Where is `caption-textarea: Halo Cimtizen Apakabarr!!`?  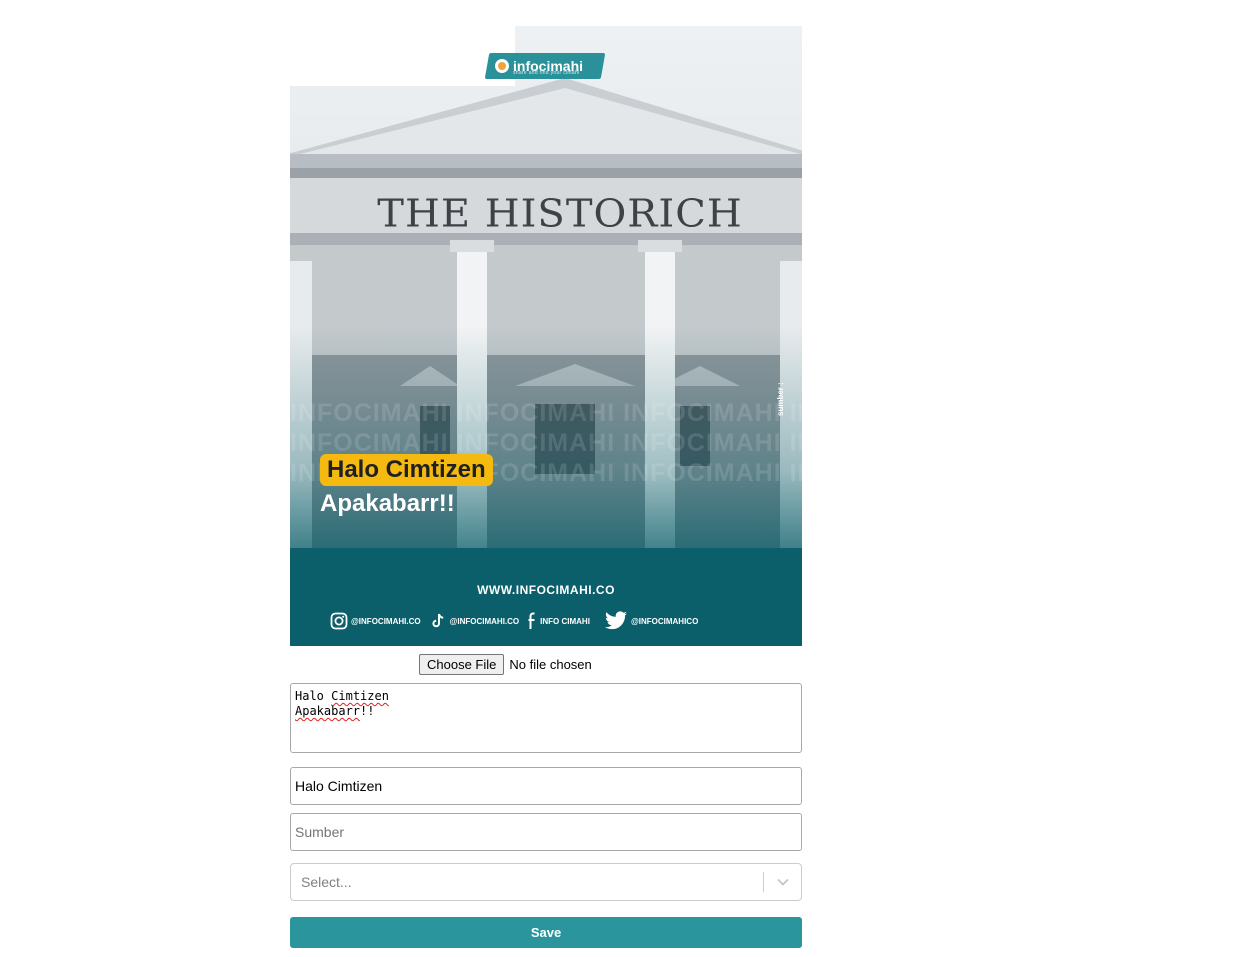 caption-textarea: Halo Cimtizen Apakabarr!! is located at coordinates (546, 718).